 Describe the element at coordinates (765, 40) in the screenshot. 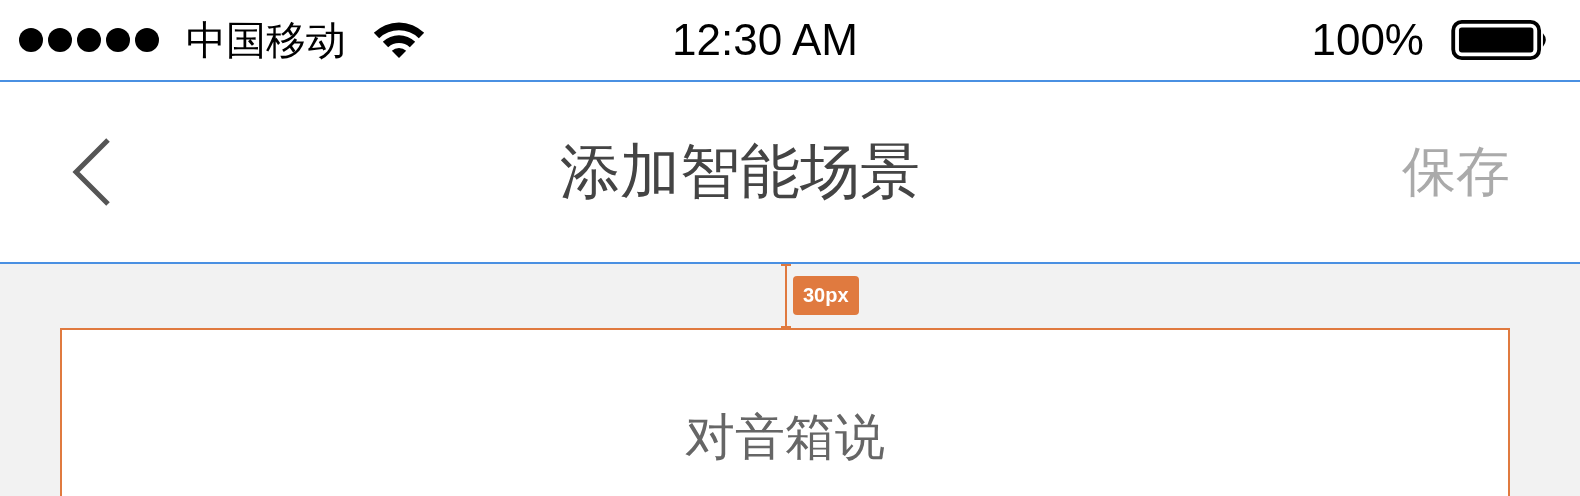

I see `status-time: 12:30 AM` at that location.